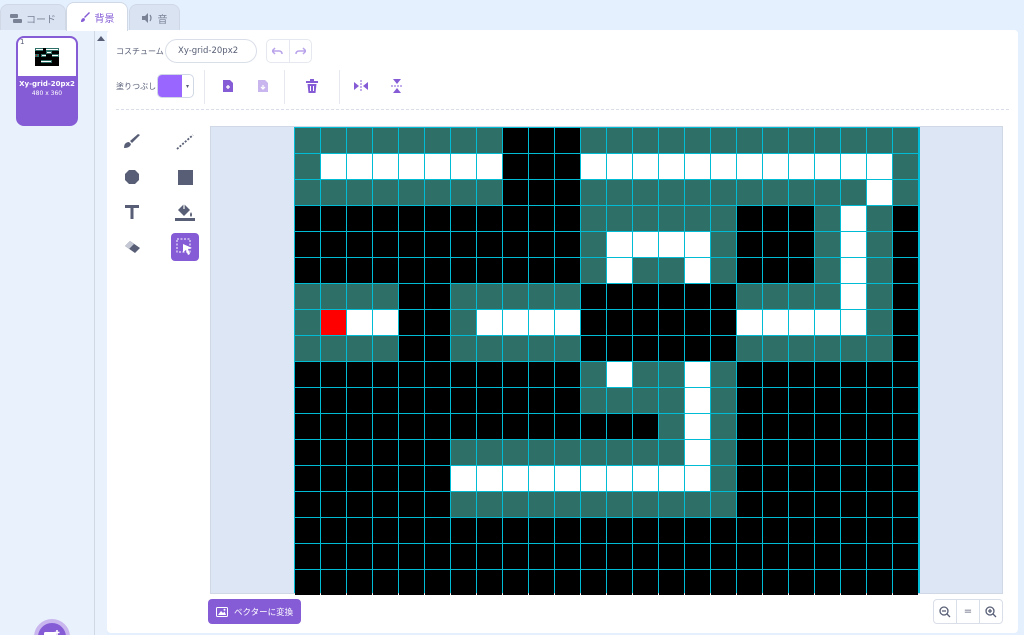  What do you see at coordinates (132, 212) in the screenshot?
I see `text-tool` at bounding box center [132, 212].